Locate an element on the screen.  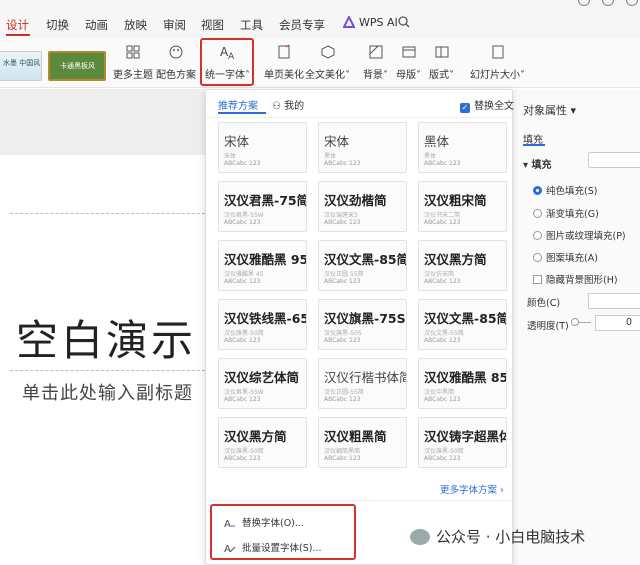
font-scheme-body-font: 汉仪正圆-55简 is located at coordinates (344, 392).